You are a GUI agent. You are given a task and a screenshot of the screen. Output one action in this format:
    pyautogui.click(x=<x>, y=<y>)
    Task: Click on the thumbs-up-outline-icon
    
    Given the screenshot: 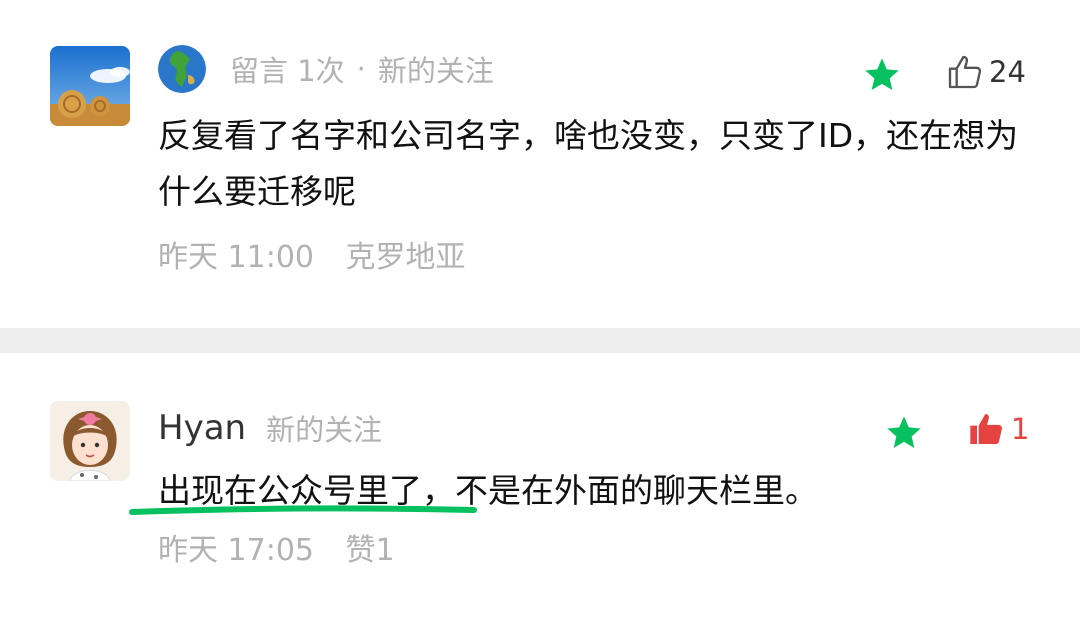 What is the action you would take?
    pyautogui.click(x=965, y=72)
    